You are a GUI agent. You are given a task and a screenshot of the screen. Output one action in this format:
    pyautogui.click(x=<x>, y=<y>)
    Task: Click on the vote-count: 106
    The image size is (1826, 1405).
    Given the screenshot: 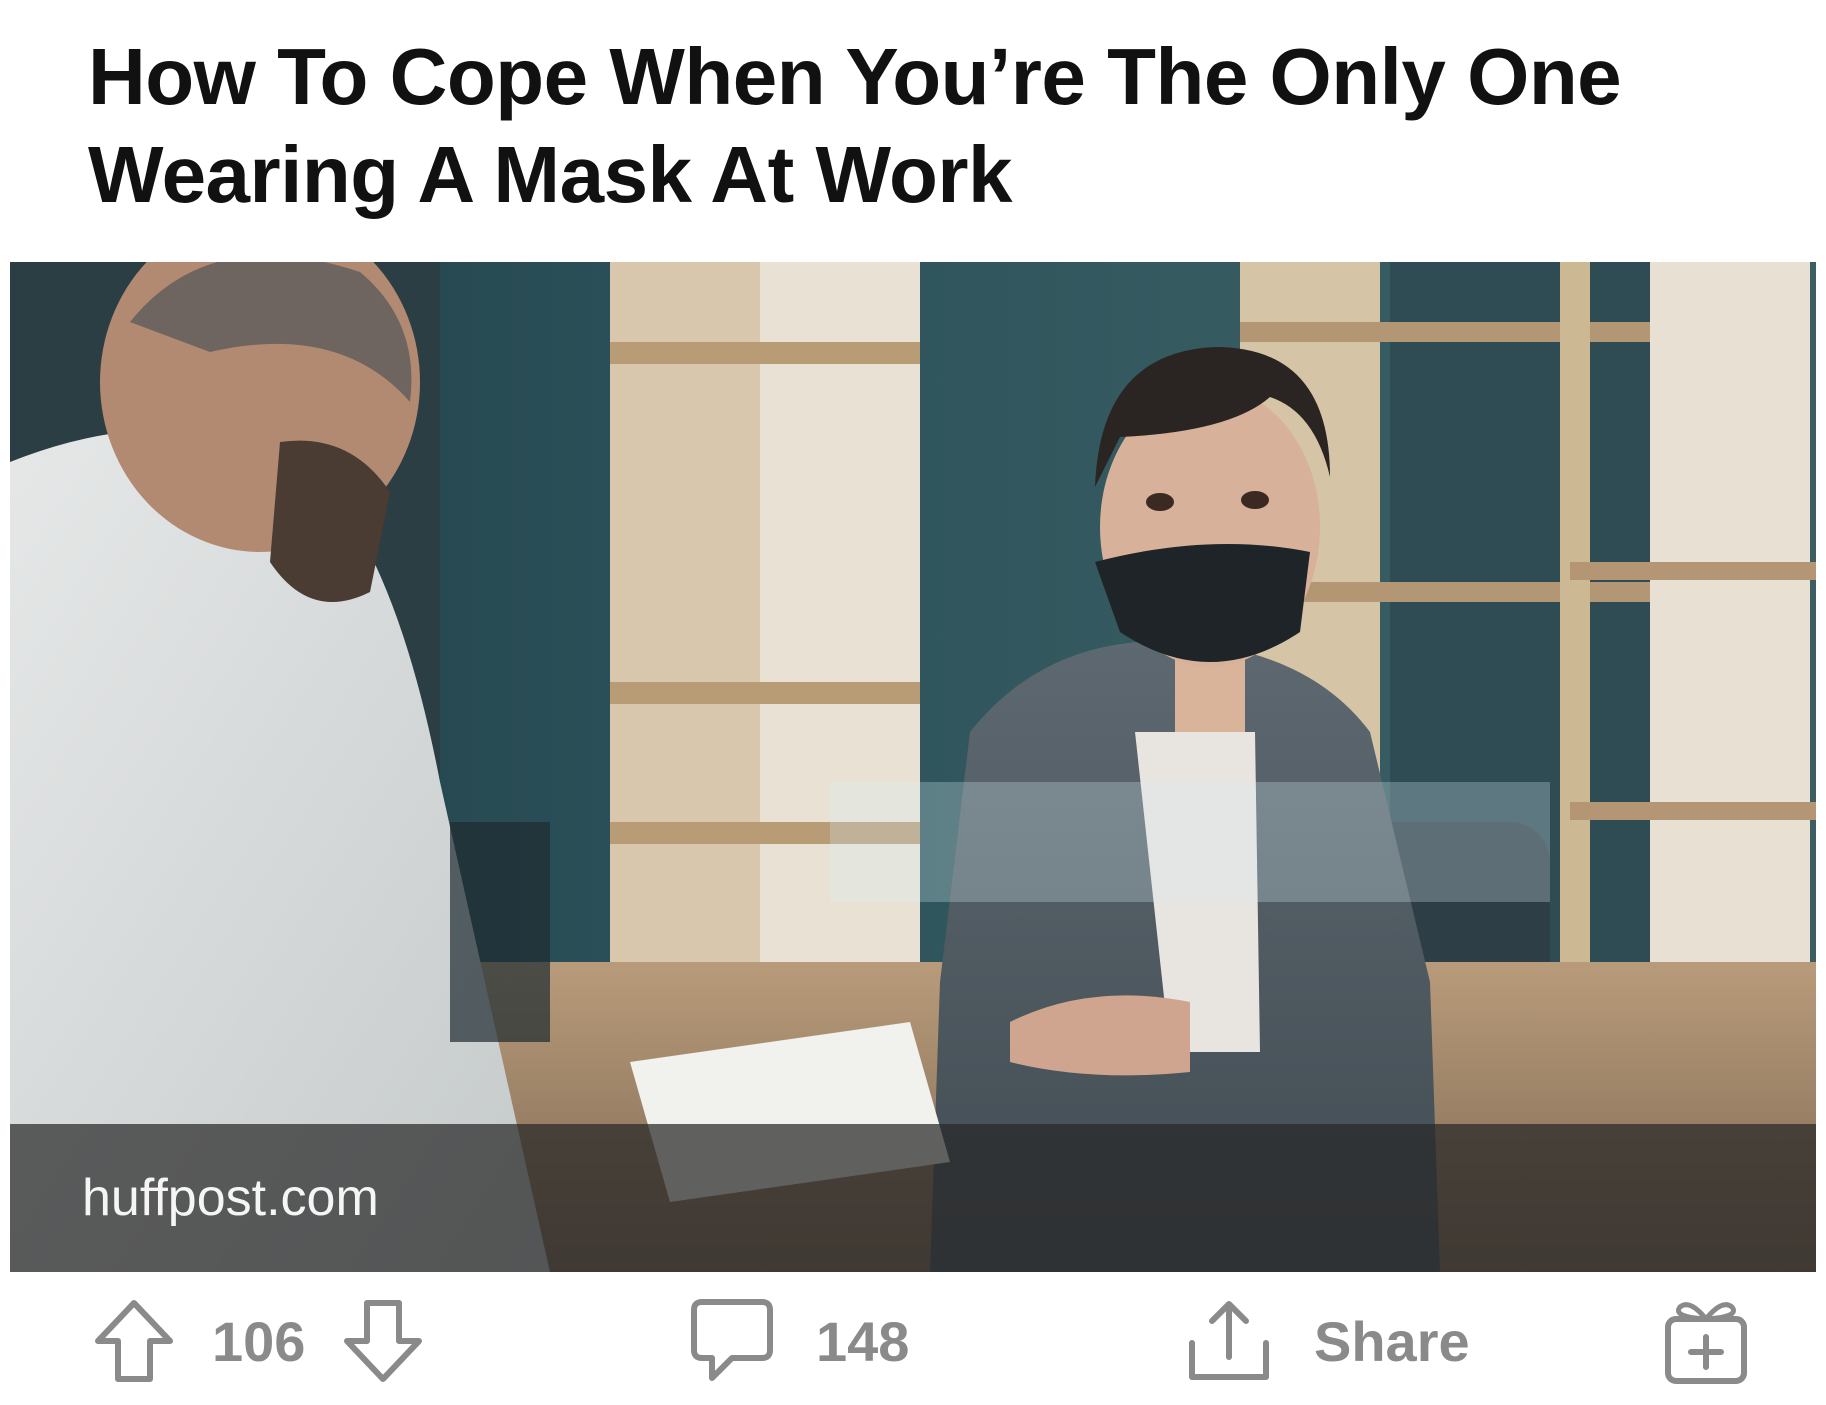 What is the action you would take?
    pyautogui.click(x=259, y=1341)
    